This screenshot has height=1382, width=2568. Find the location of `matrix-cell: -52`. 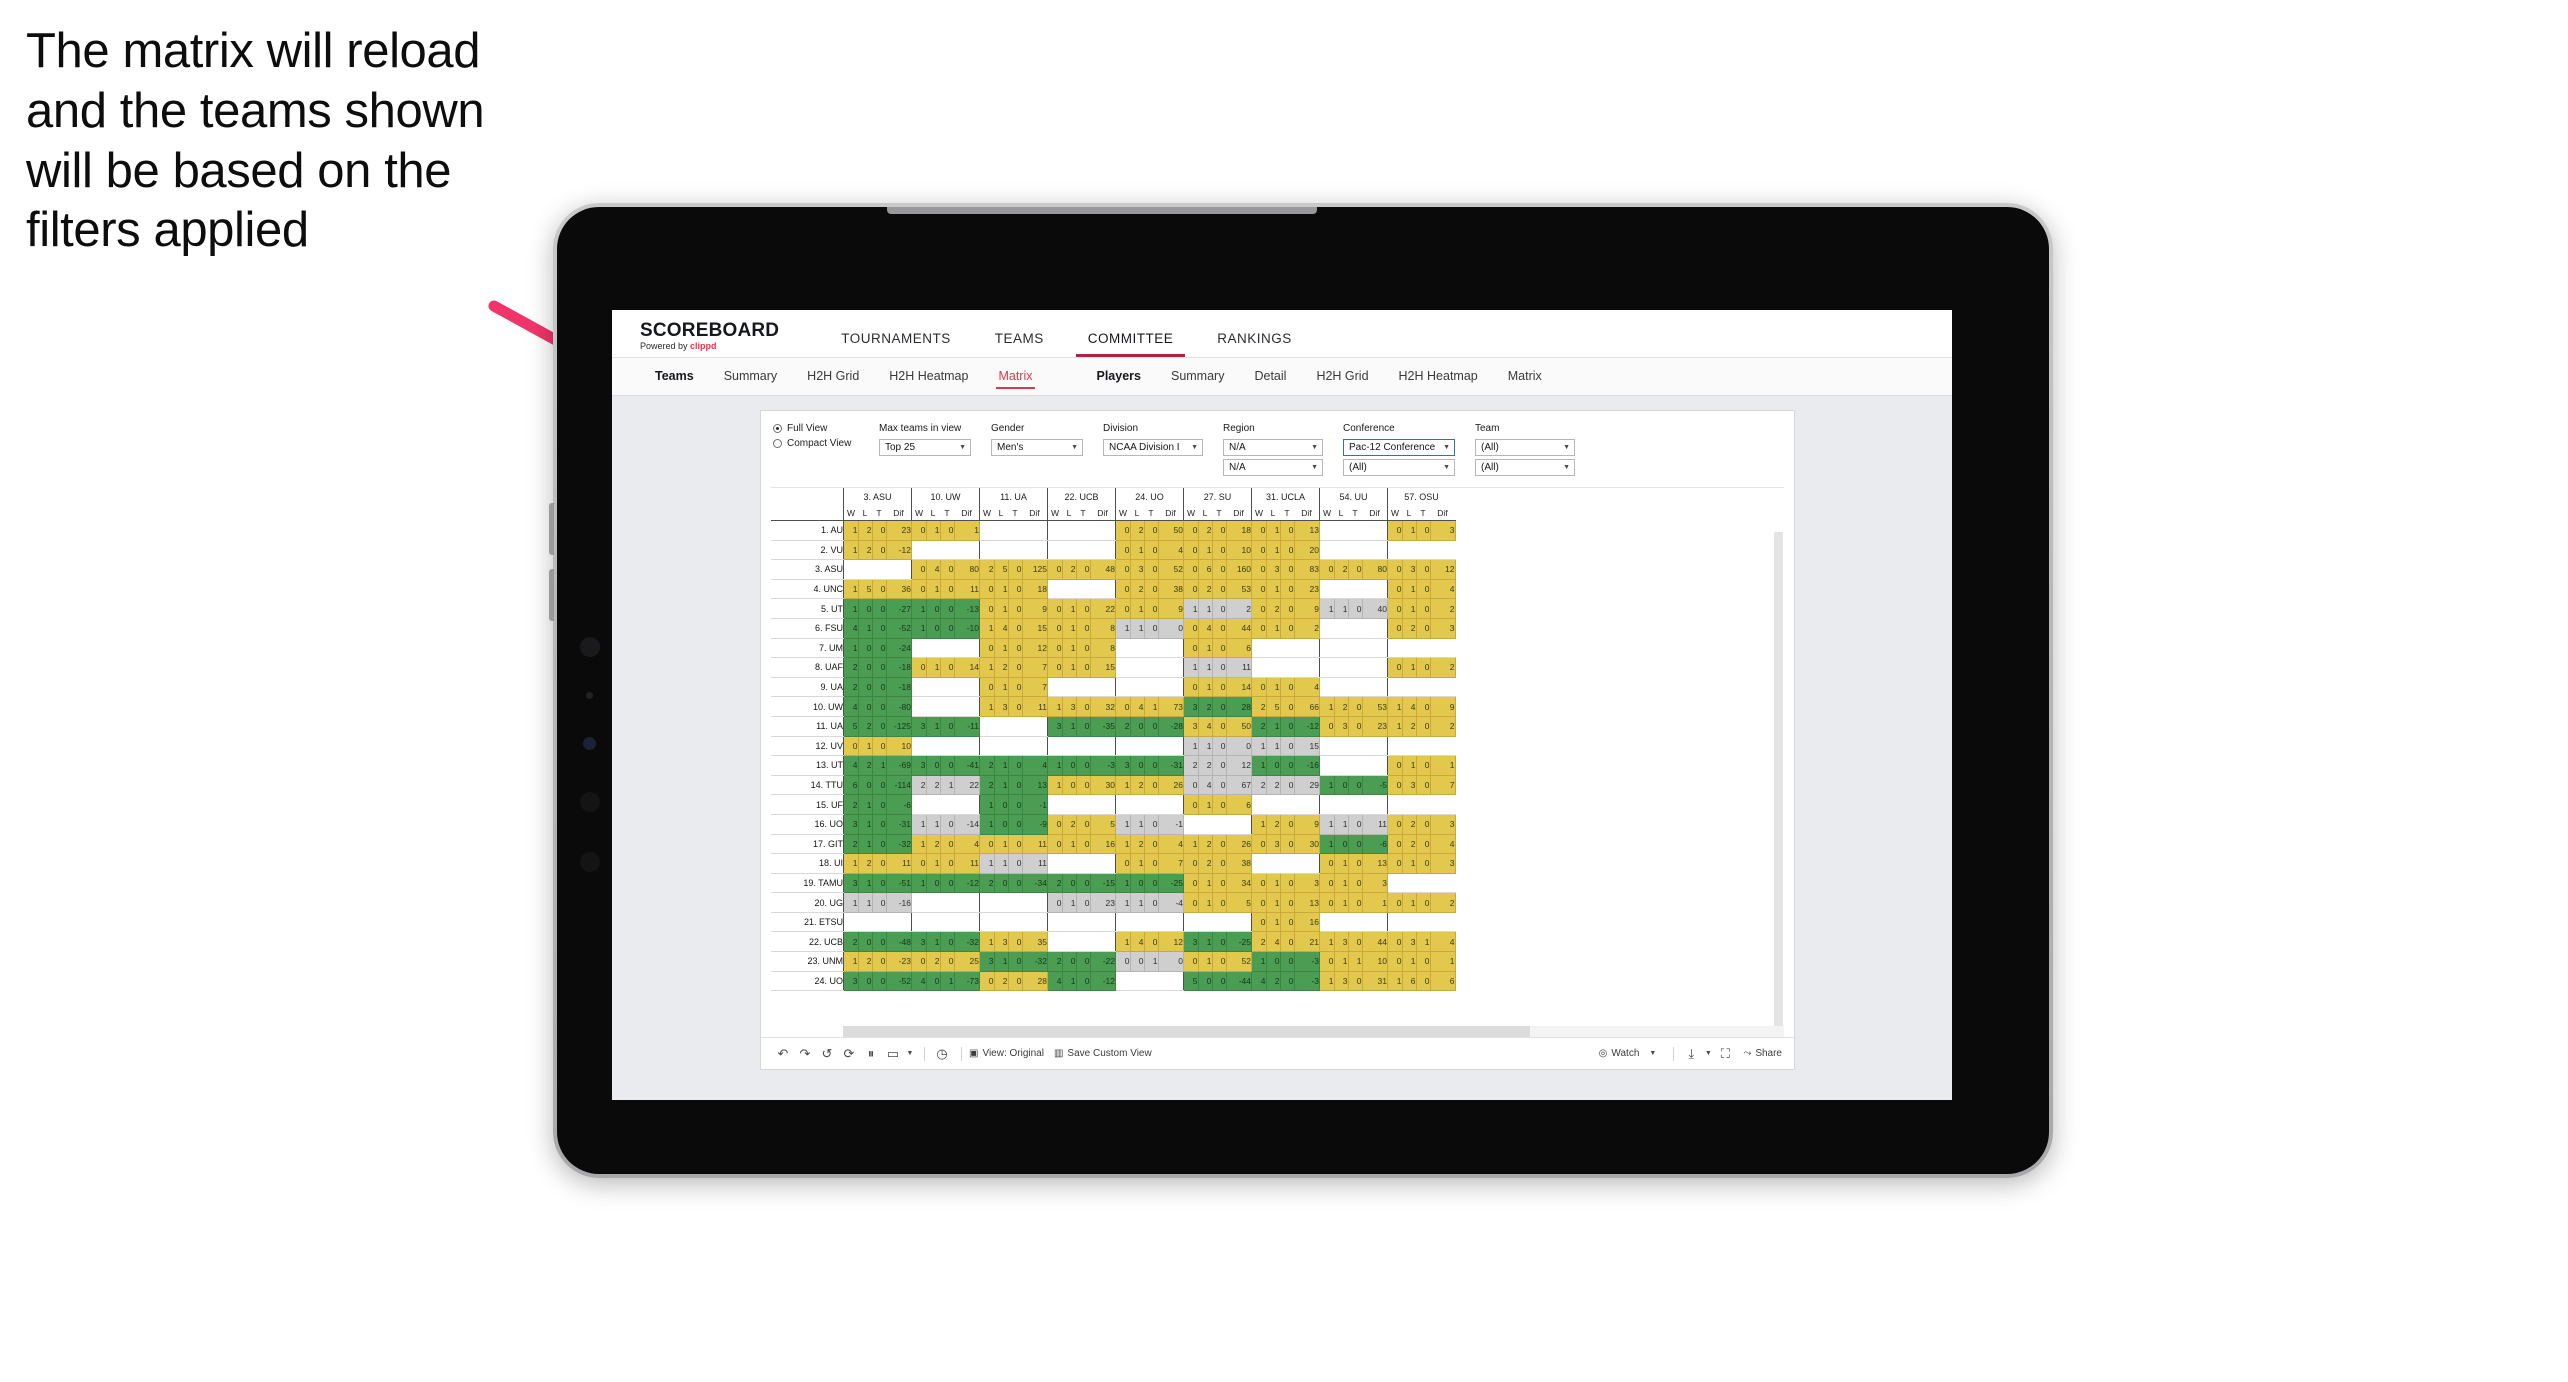

matrix-cell: -52 is located at coordinates (899, 981).